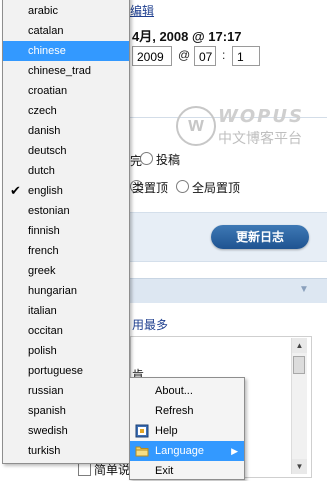 This screenshot has width=327, height=481. What do you see at coordinates (164, 471) in the screenshot?
I see `menu-item-label: Exit` at bounding box center [164, 471].